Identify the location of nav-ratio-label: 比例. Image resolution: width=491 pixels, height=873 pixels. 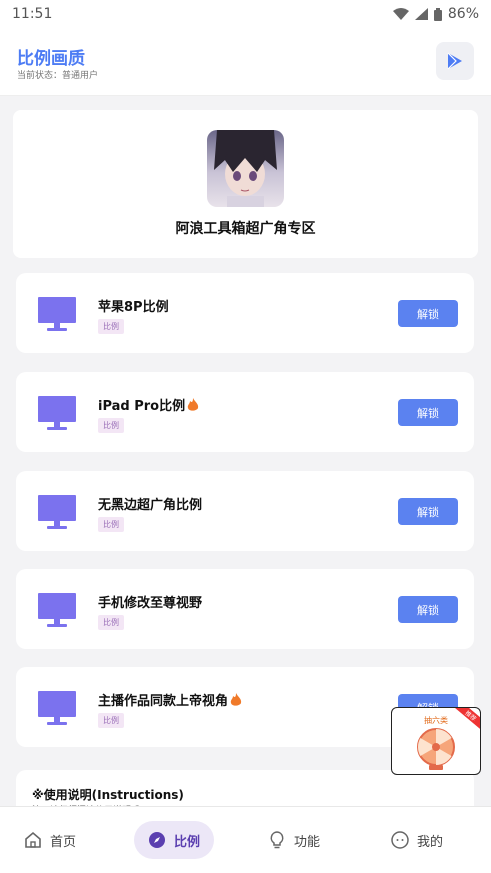
(187, 842).